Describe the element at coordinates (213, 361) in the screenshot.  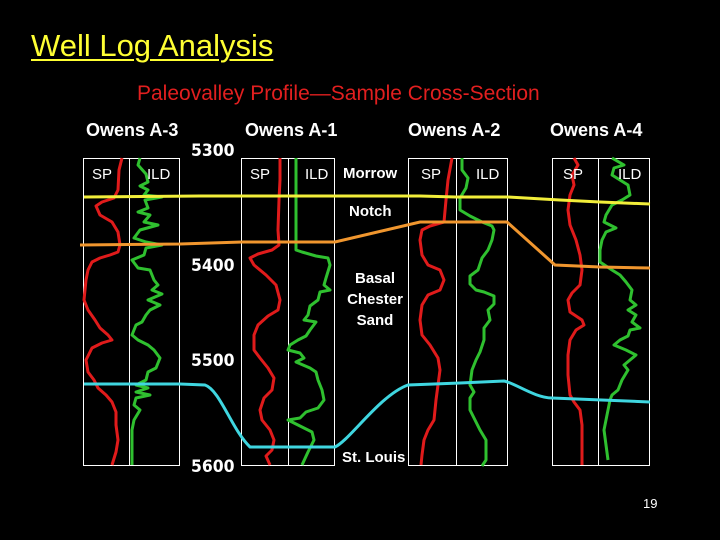
I see `depth-label-5500: 5500` at that location.